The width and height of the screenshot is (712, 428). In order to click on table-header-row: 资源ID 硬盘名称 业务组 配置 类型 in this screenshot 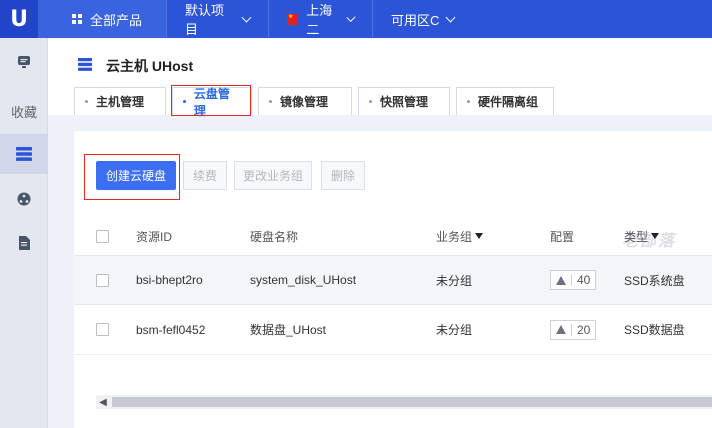, I will do `click(393, 236)`.